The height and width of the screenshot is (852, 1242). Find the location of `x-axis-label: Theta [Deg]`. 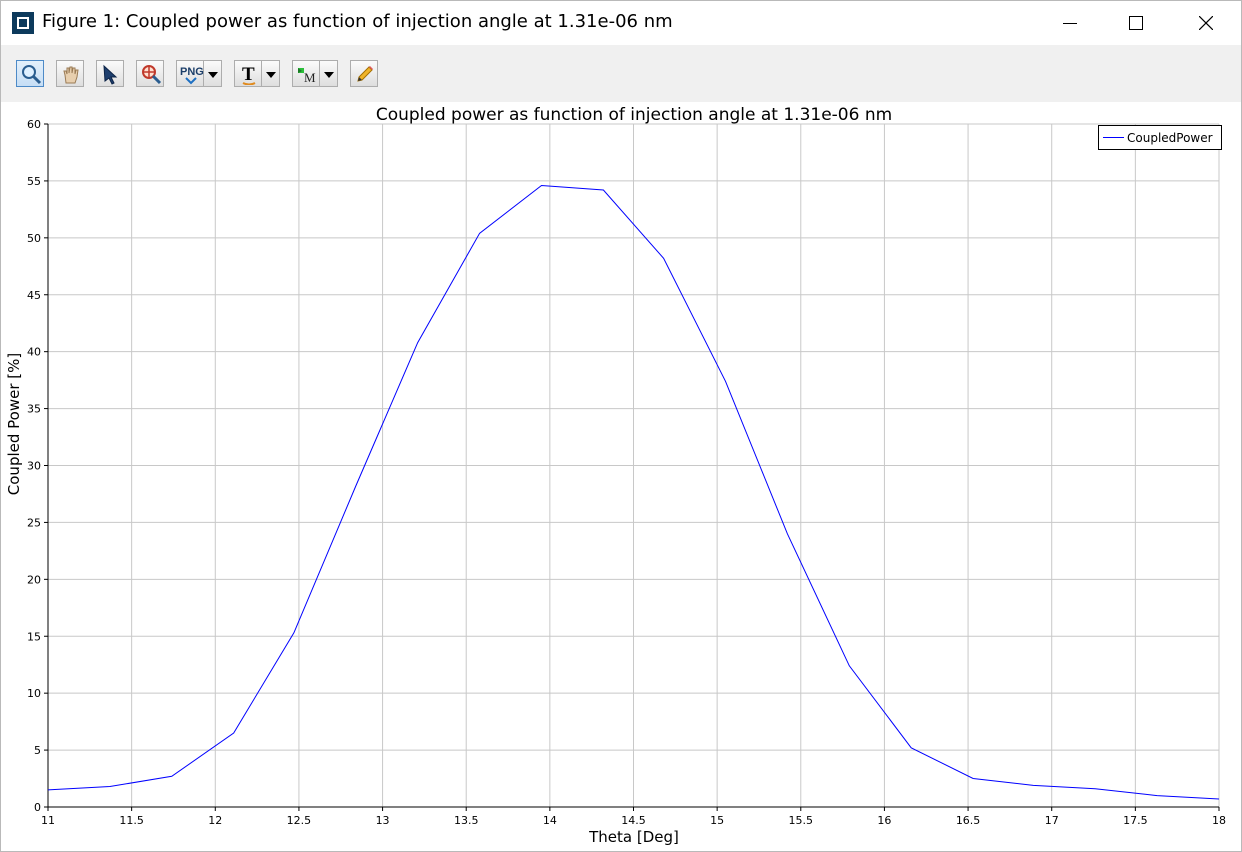

x-axis-label: Theta [Deg] is located at coordinates (633, 837).